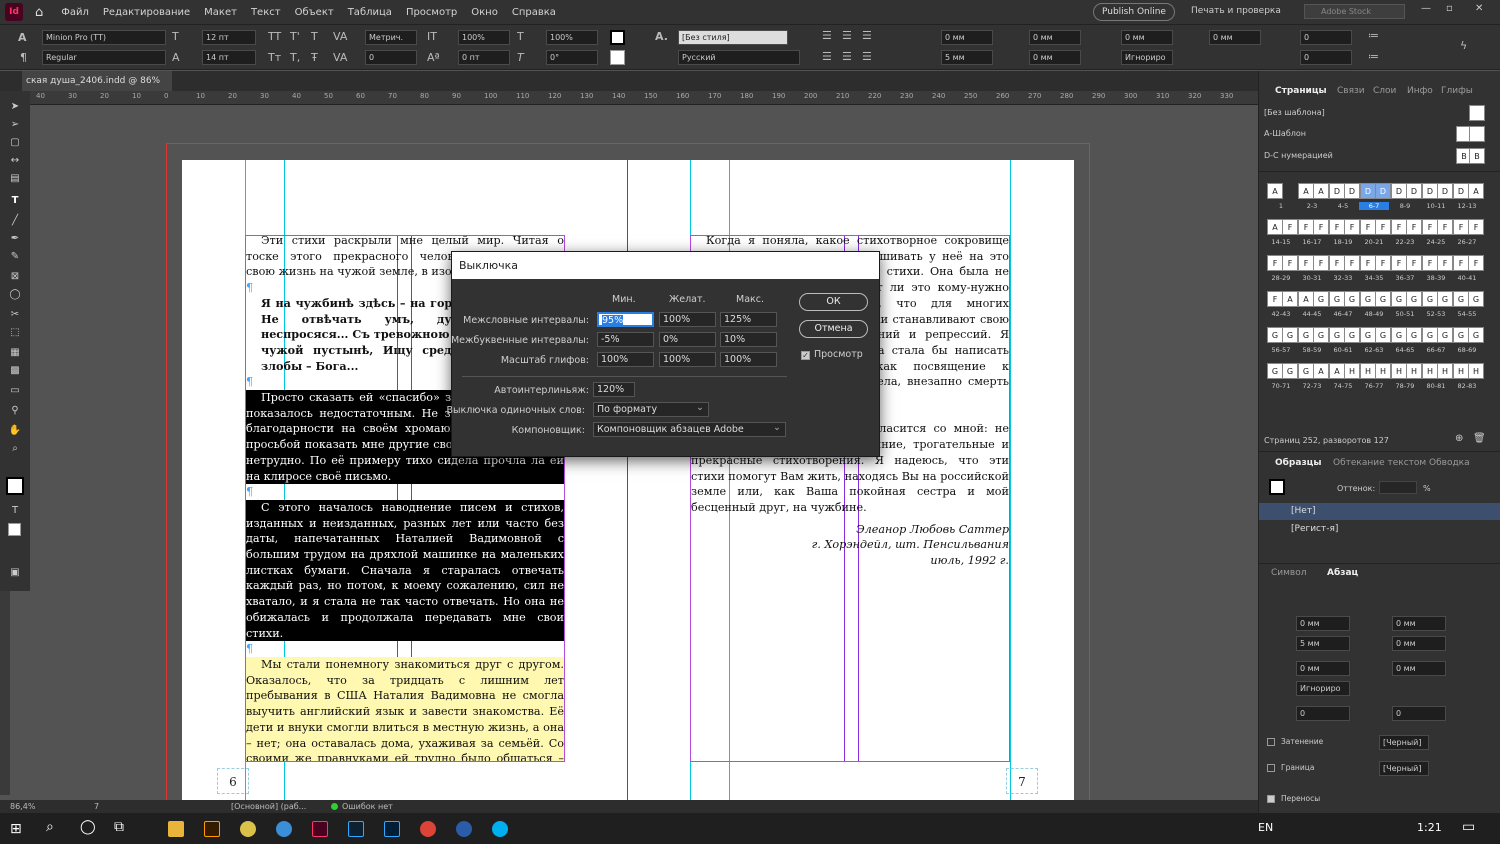 The image size is (1500, 844). Describe the element at coordinates (15, 221) in the screenshot. I see `line-tool-icon: ╱` at that location.